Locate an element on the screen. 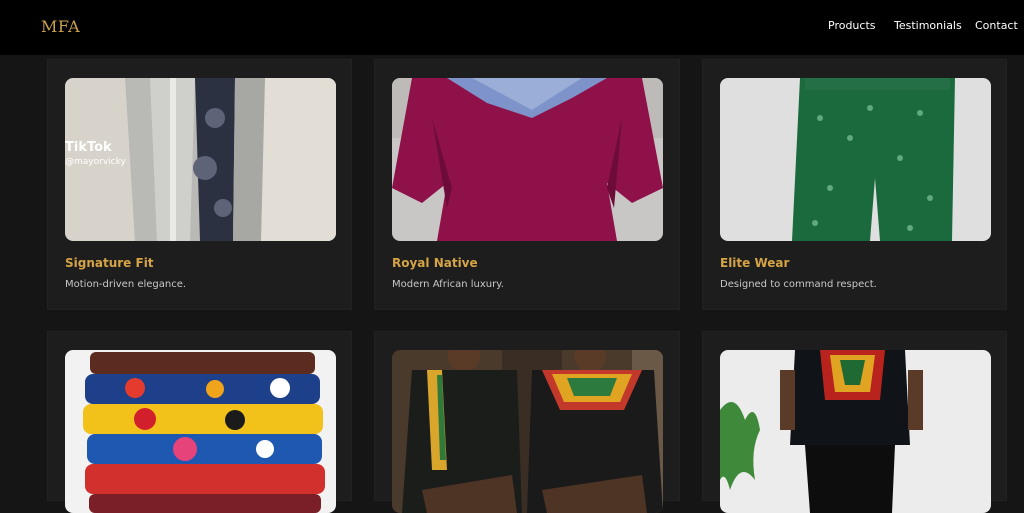 The width and height of the screenshot is (1024, 513). product-description: Motion-driven elegance. is located at coordinates (126, 284).